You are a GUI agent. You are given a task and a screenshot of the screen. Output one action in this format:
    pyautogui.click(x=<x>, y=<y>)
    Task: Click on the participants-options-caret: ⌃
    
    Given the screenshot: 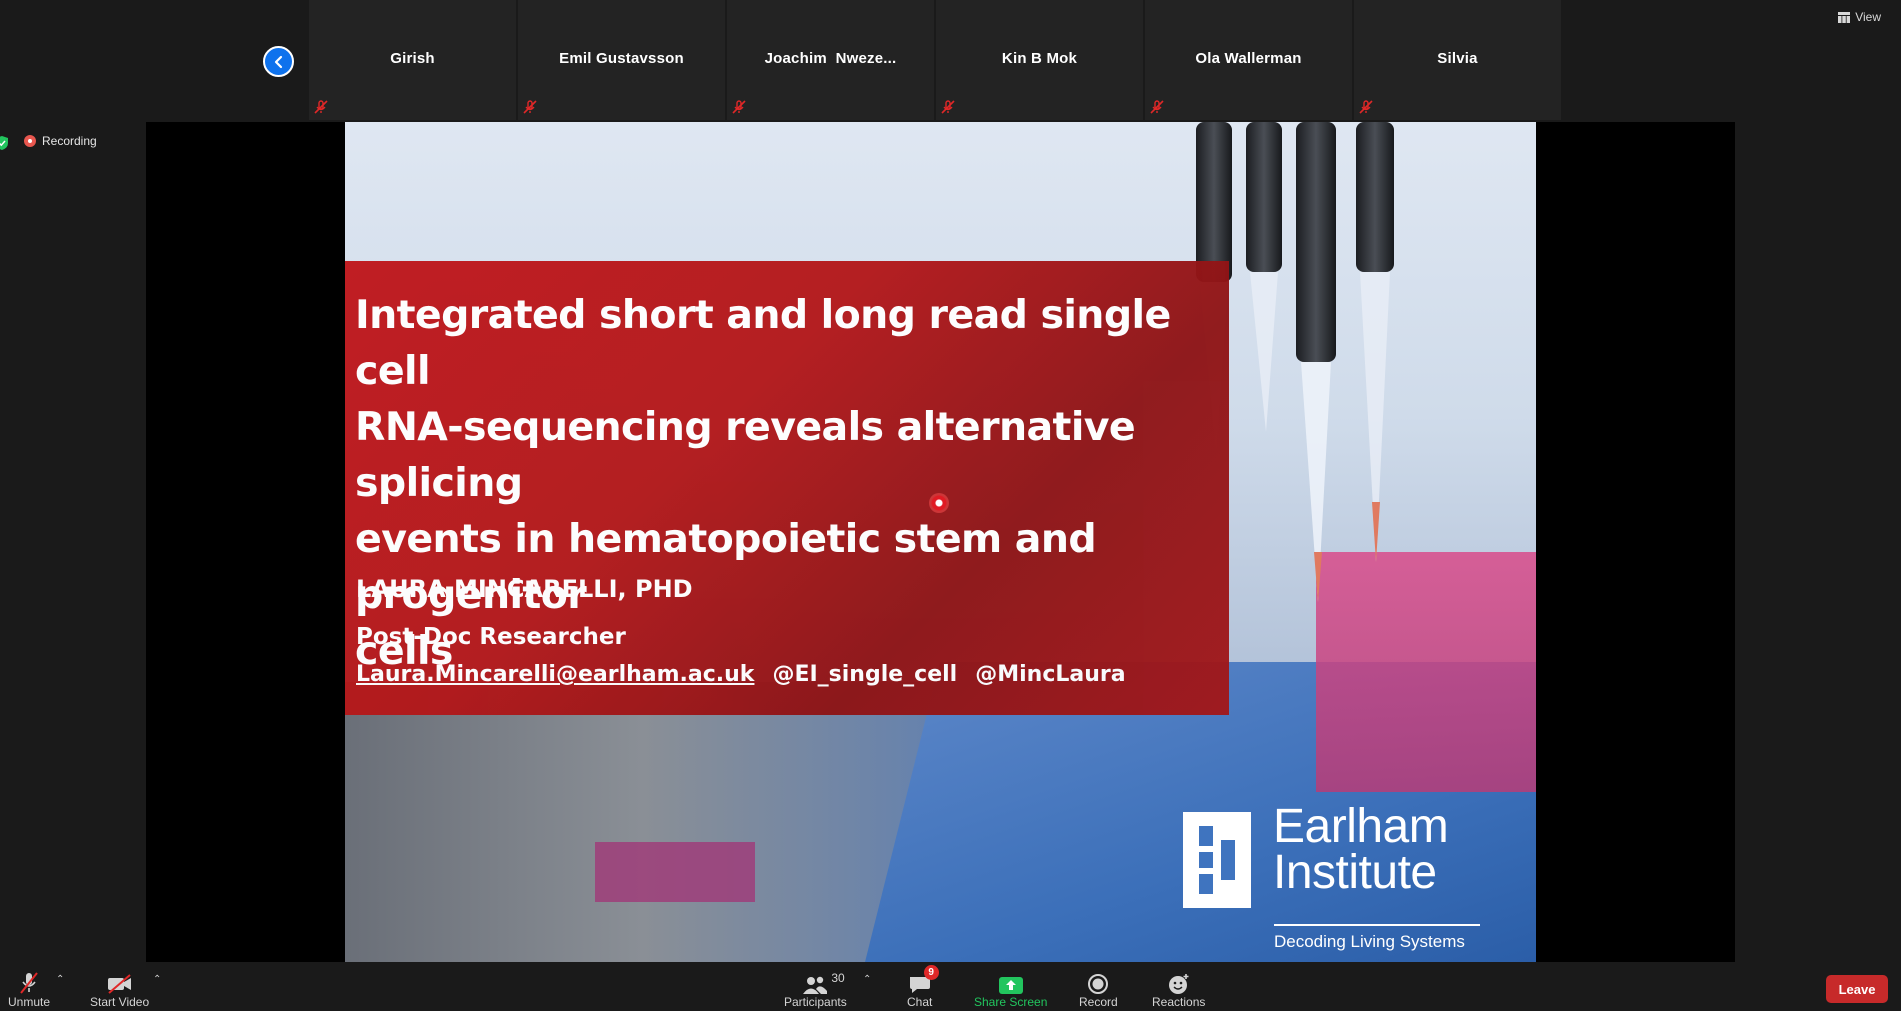 What is the action you would take?
    pyautogui.click(x=867, y=979)
    